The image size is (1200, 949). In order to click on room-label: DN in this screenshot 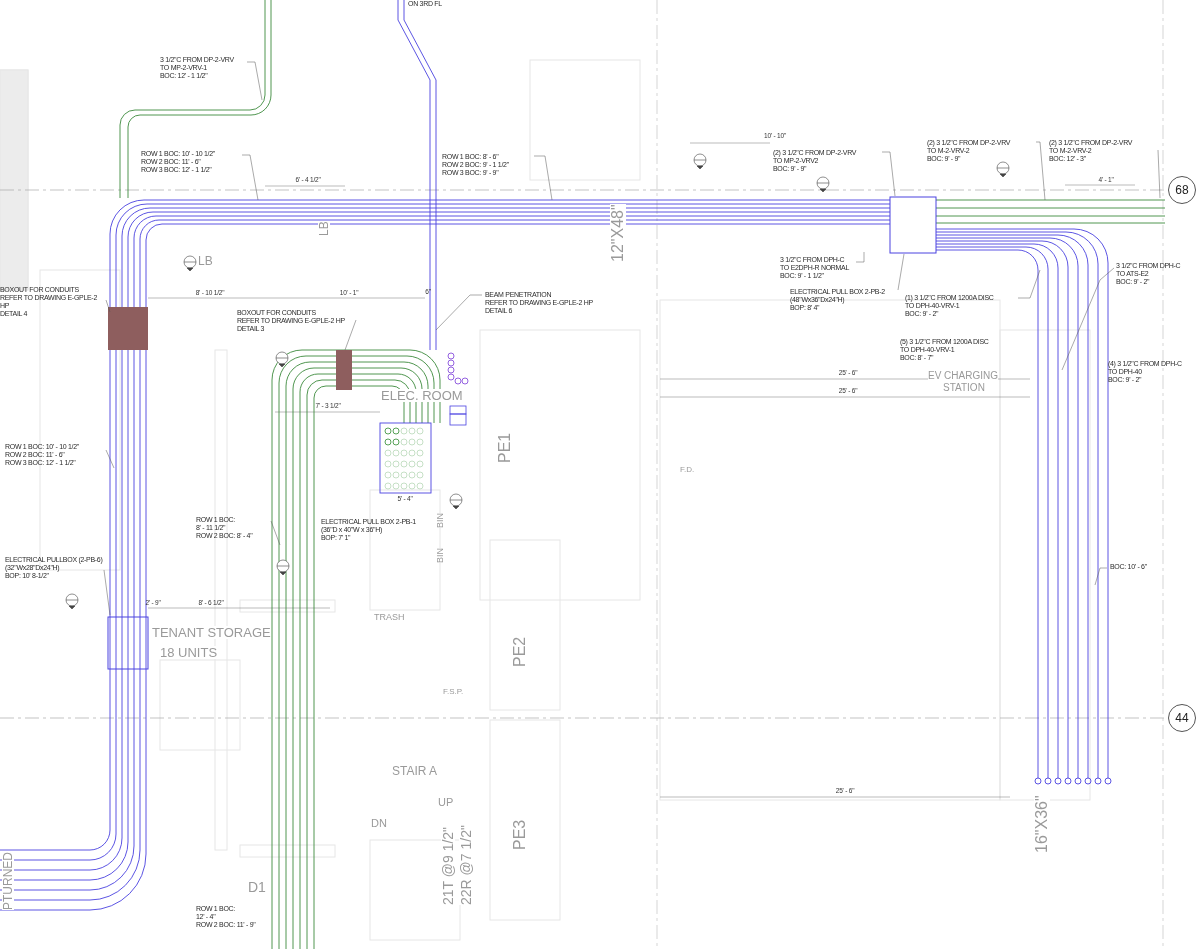, I will do `click(379, 823)`.